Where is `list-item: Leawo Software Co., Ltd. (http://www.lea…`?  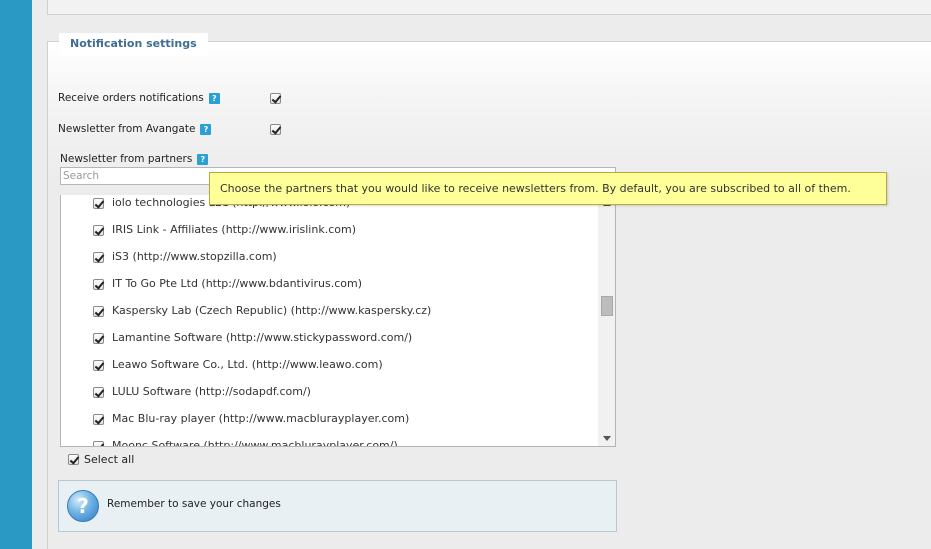
list-item: Leawo Software Co., Ltd. (http://www.lea… is located at coordinates (330, 370).